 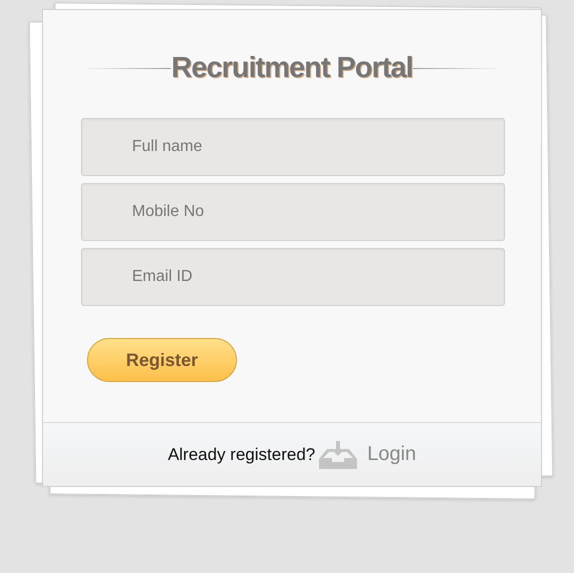 What do you see at coordinates (391, 454) in the screenshot?
I see `login-link: Login` at bounding box center [391, 454].